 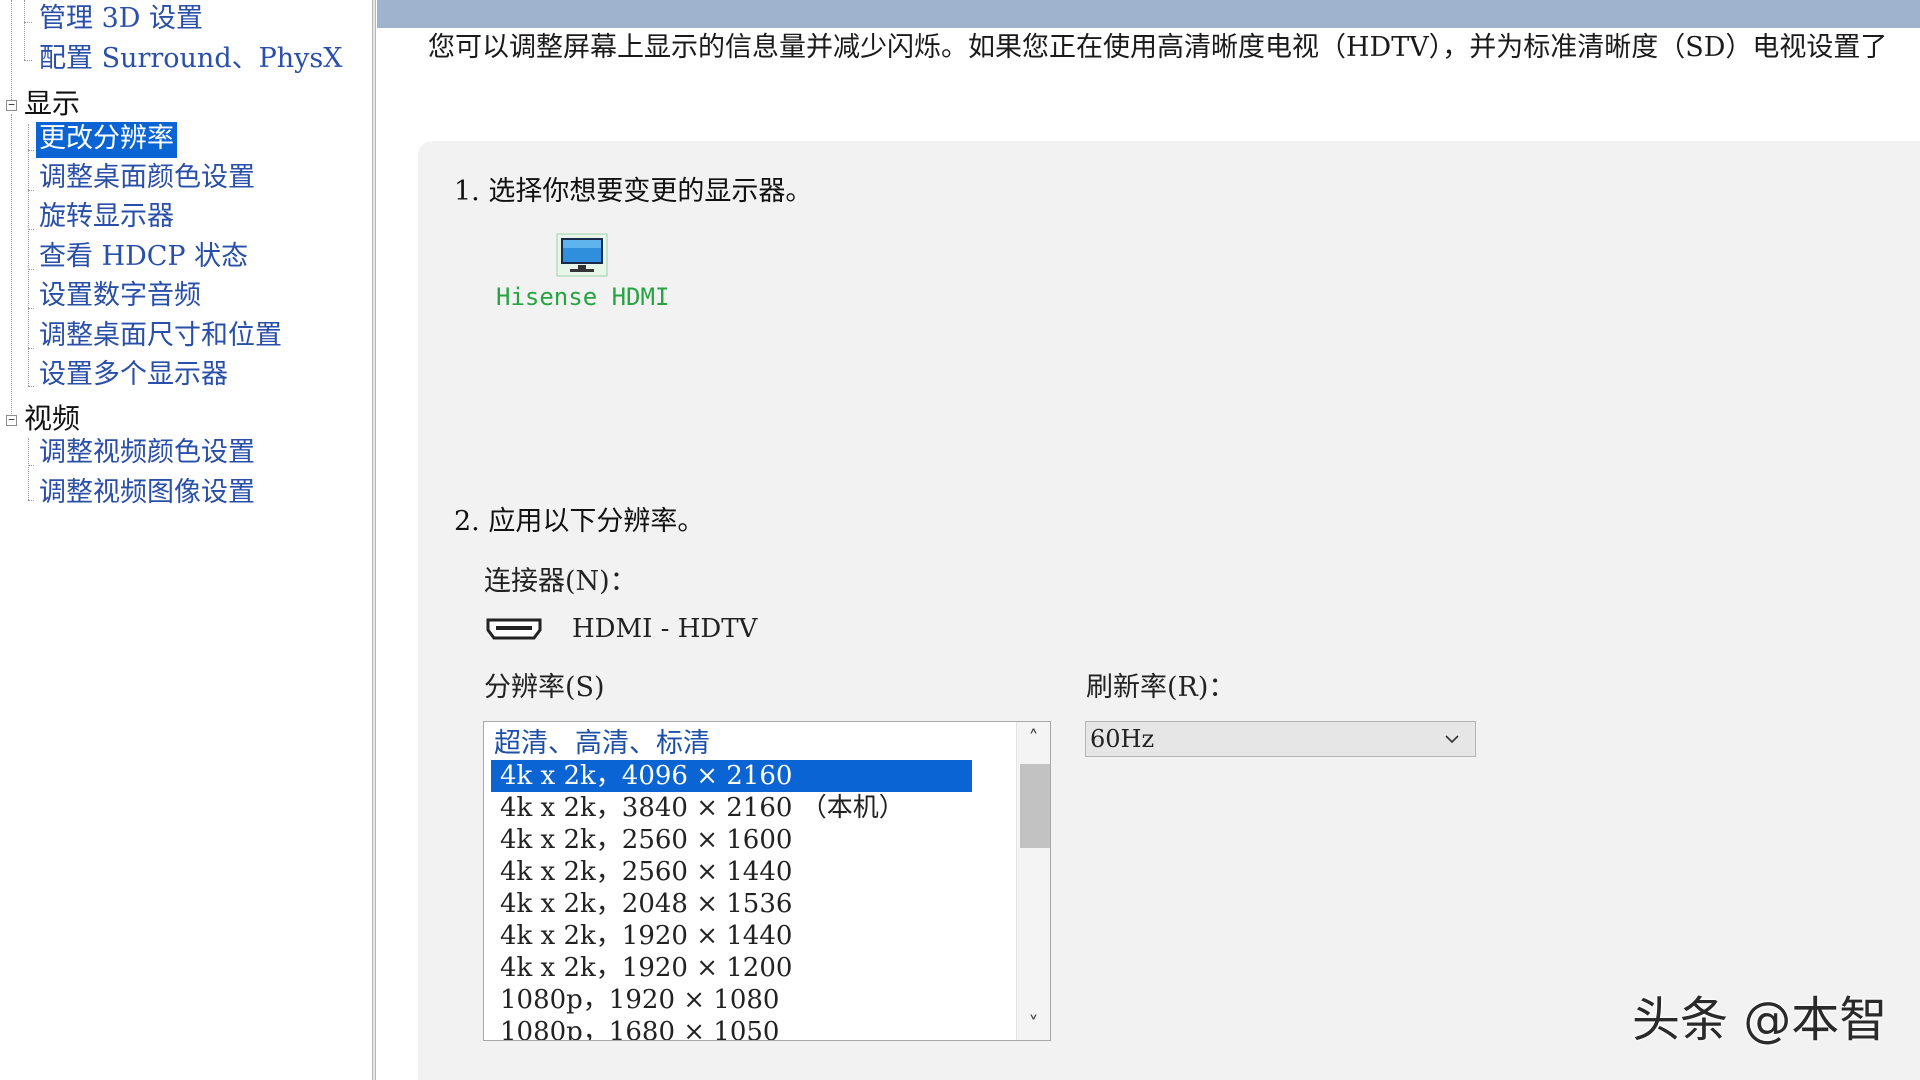 What do you see at coordinates (147, 179) in the screenshot?
I see `tree-item-adjust-desktop-color: 调整桌面颜色设置` at bounding box center [147, 179].